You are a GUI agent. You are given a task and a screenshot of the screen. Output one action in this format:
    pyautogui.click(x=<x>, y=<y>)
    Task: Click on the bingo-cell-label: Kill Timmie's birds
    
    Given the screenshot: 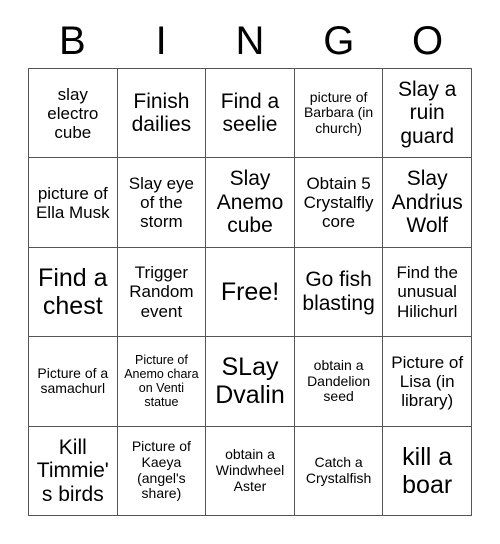 What is the action you would take?
    pyautogui.click(x=72, y=470)
    